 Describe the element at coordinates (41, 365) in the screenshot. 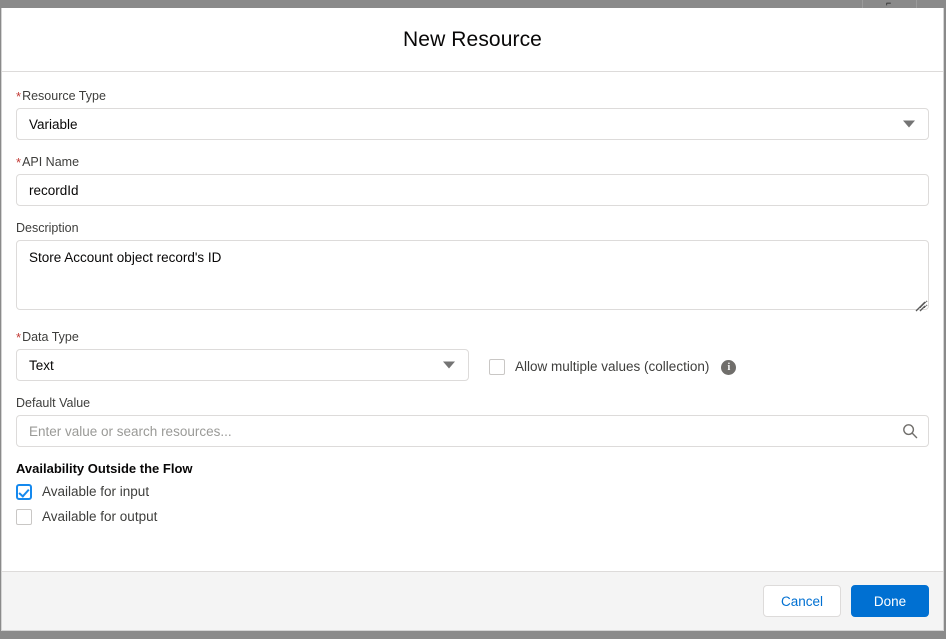

I see `data-type-value: Text` at that location.